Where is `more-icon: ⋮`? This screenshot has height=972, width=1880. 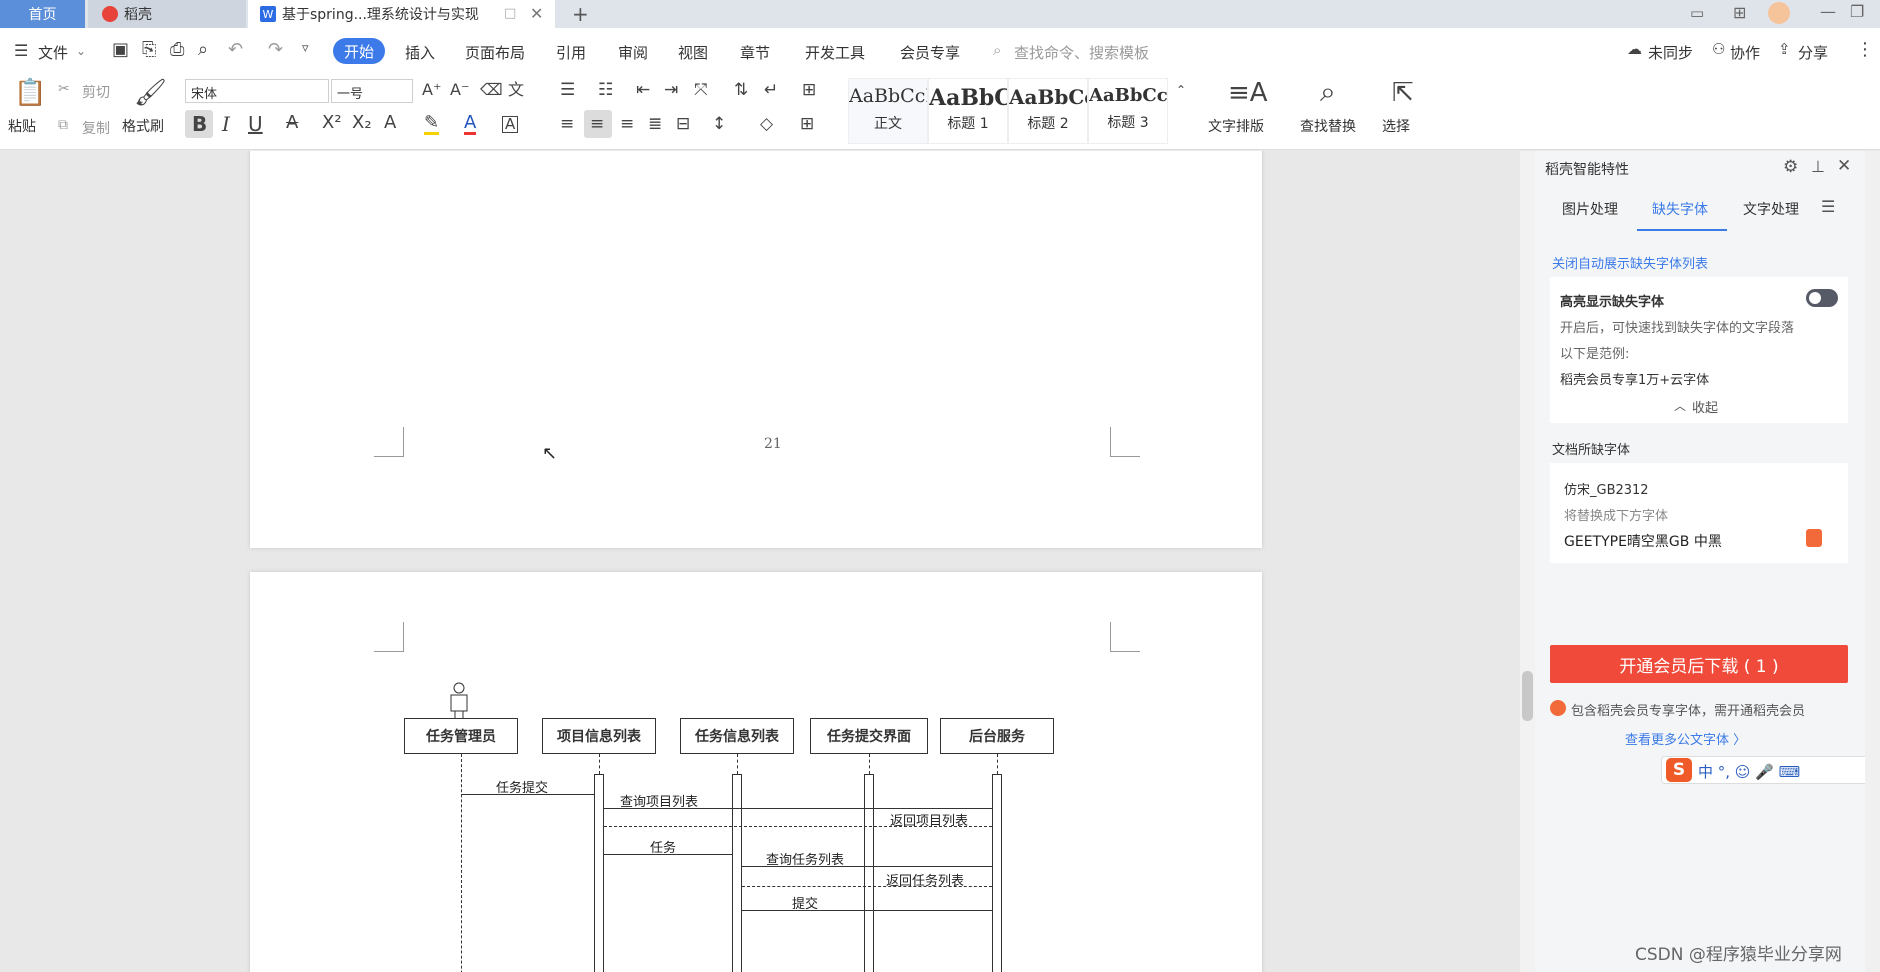
more-icon: ⋮ is located at coordinates (1865, 50).